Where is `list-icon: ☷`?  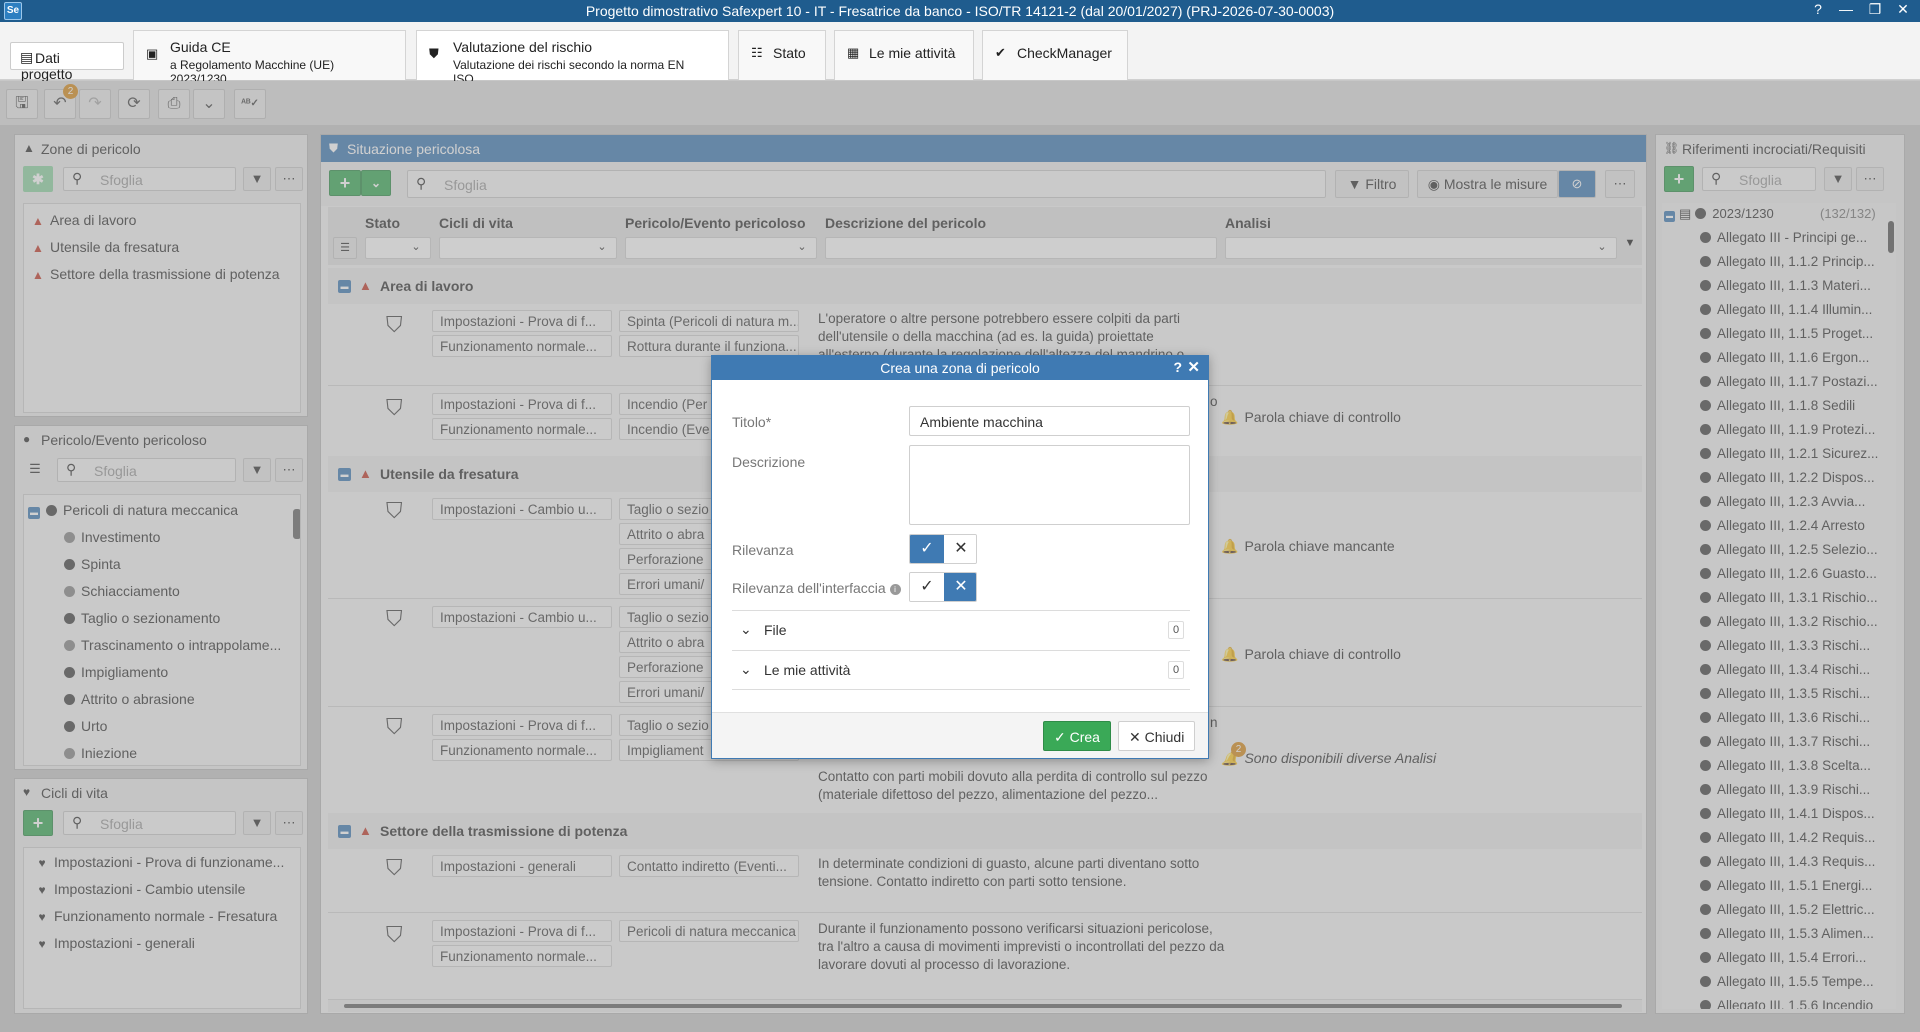
list-icon: ☷ is located at coordinates (757, 52).